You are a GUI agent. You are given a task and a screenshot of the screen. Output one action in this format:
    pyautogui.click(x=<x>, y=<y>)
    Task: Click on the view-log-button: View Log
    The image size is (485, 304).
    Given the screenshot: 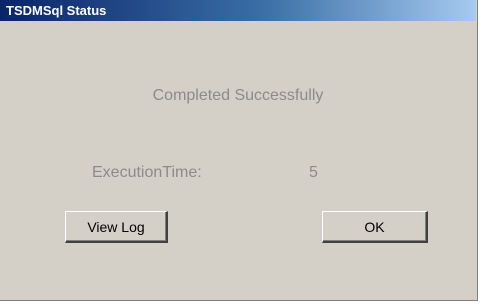 What is the action you would take?
    pyautogui.click(x=116, y=227)
    